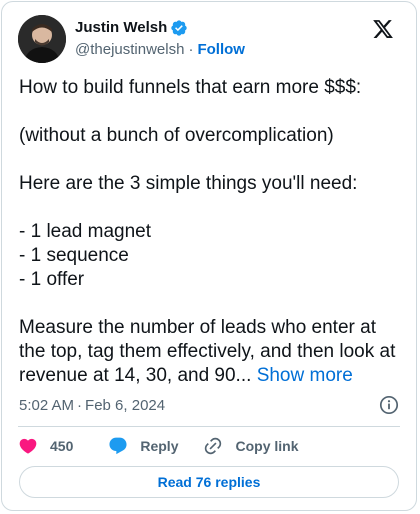 This screenshot has height=514, width=420. I want to click on profile-photo-icon, so click(42, 39).